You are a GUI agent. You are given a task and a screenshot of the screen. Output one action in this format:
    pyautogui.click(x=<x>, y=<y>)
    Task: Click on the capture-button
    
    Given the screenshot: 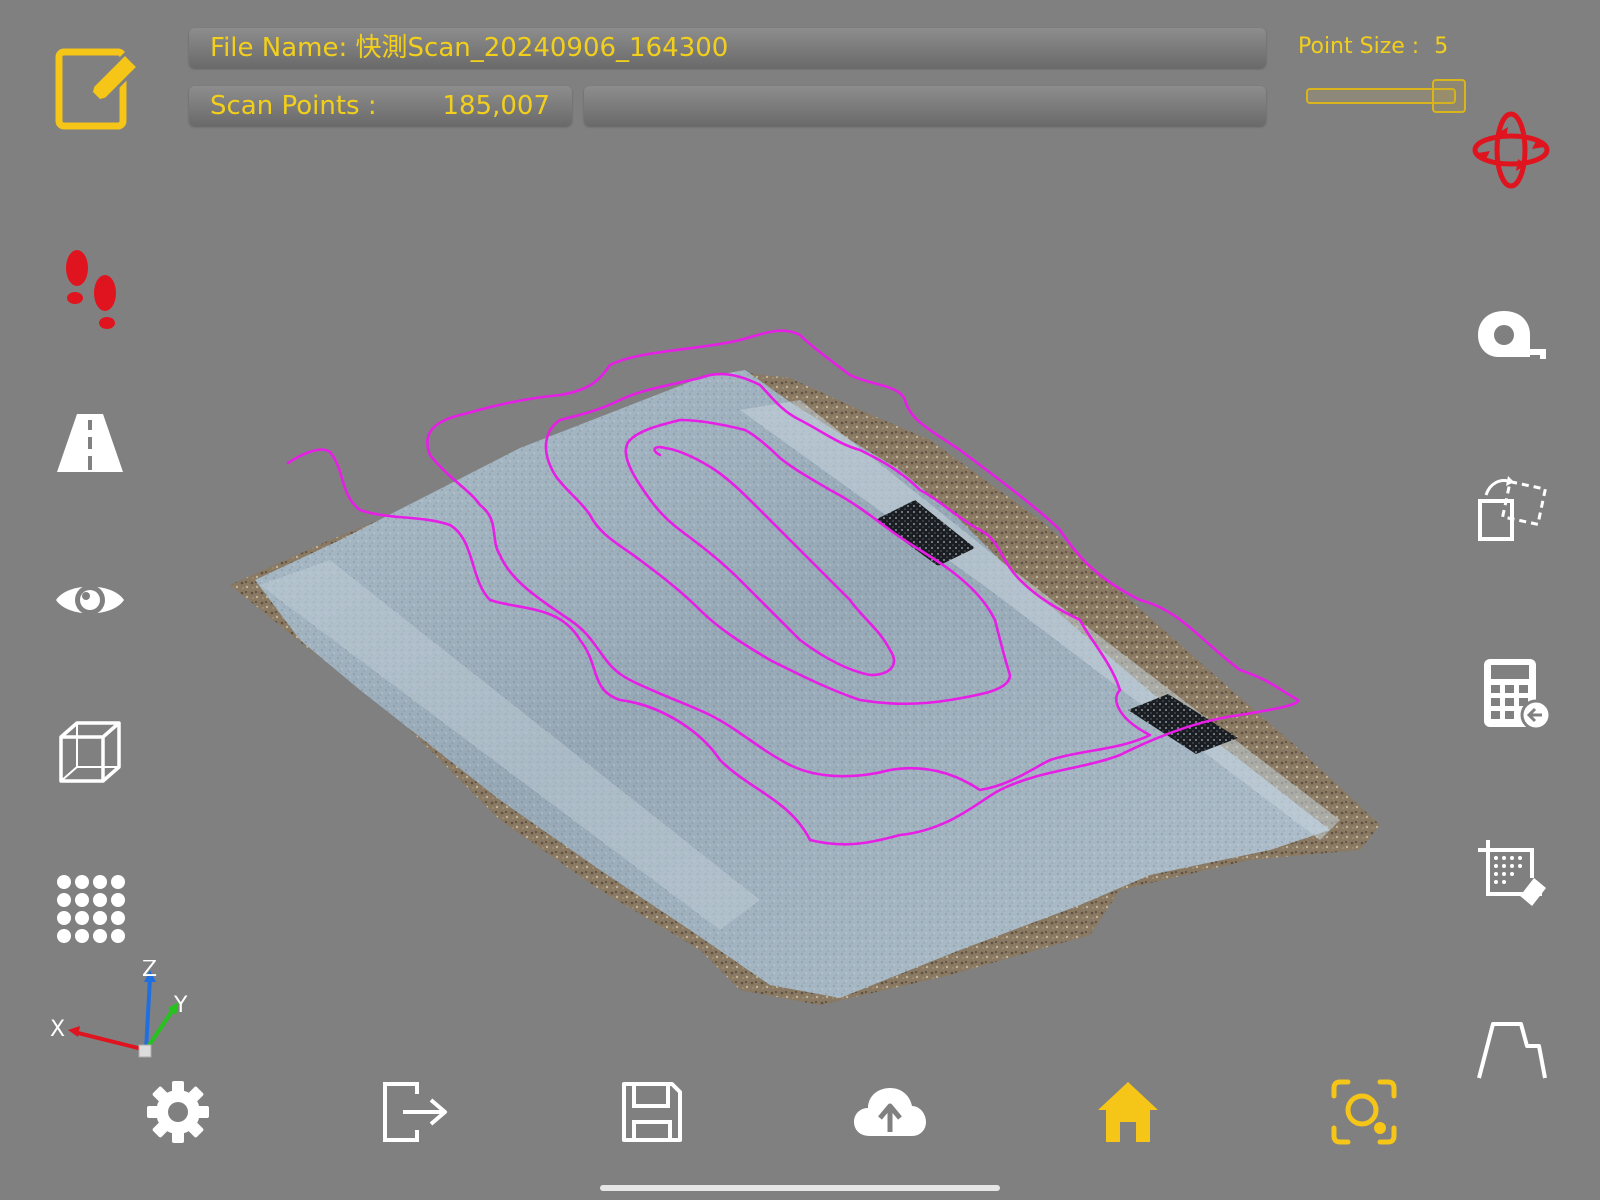 What is the action you would take?
    pyautogui.click(x=1364, y=1112)
    